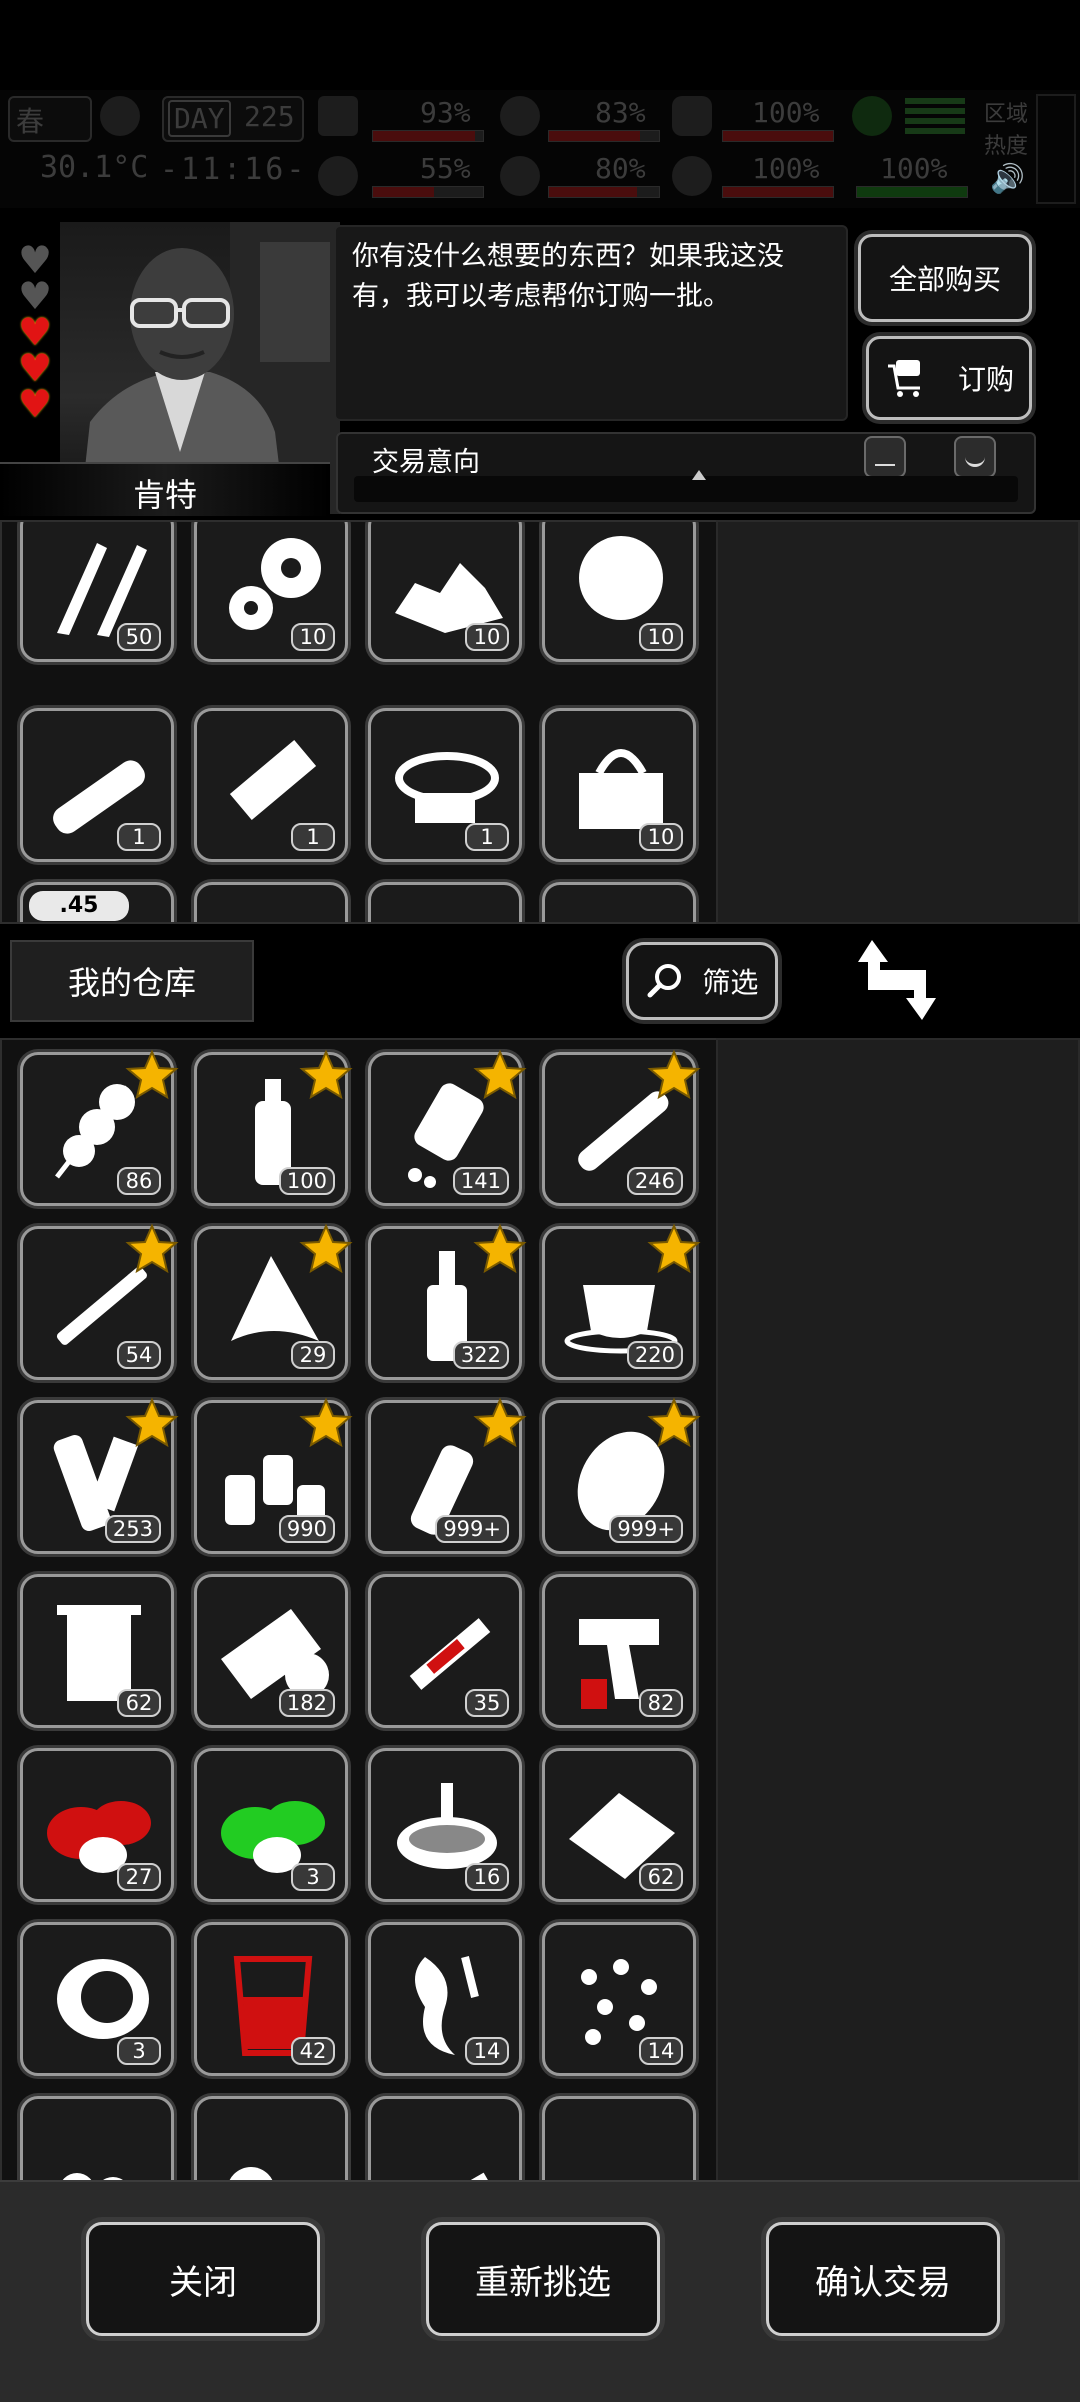 The width and height of the screenshot is (1080, 2402). Describe the element at coordinates (313, 1877) in the screenshot. I see `item-count: 3` at that location.